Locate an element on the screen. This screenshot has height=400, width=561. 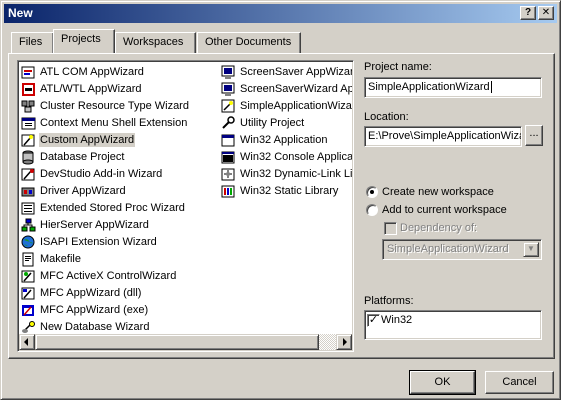
tab-other-documents-label: Other Documents is located at coordinates (248, 42).